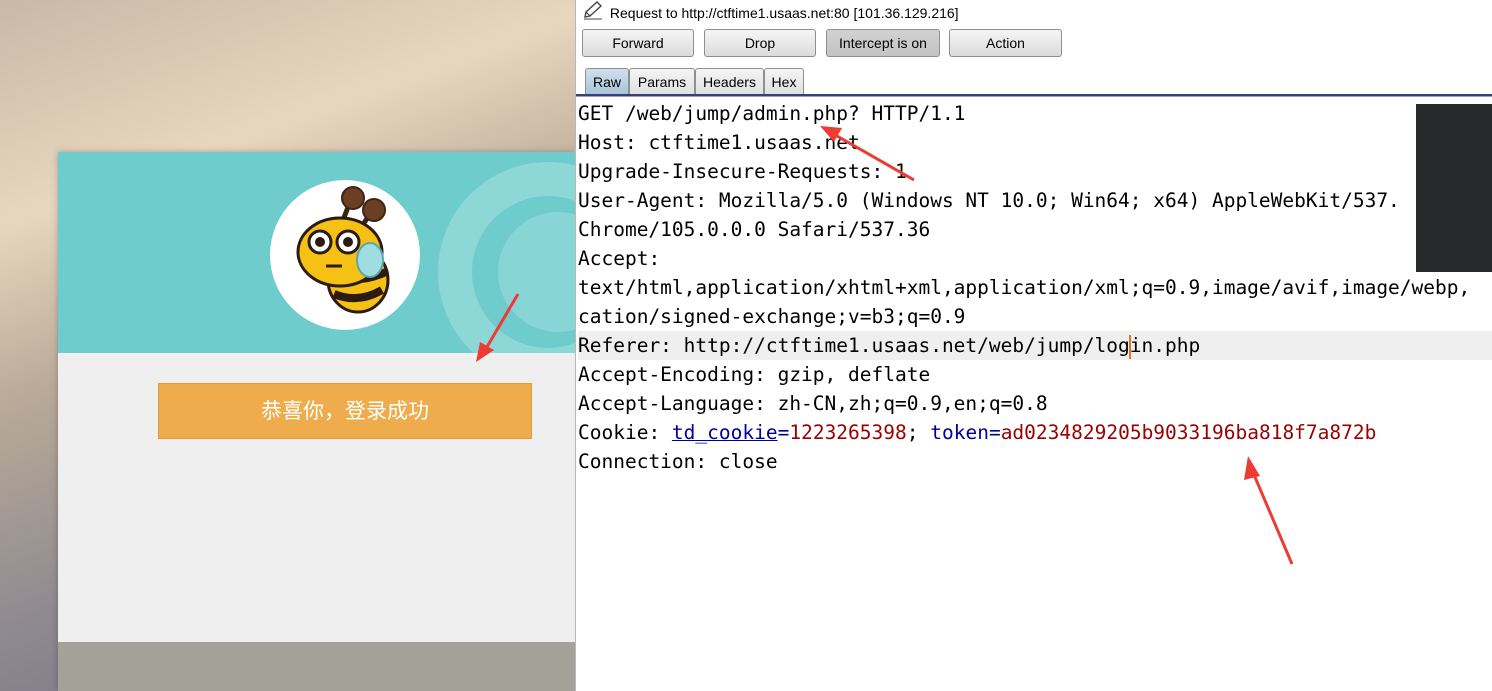  I want to click on intercept-toggle-button: Intercept is on, so click(883, 43).